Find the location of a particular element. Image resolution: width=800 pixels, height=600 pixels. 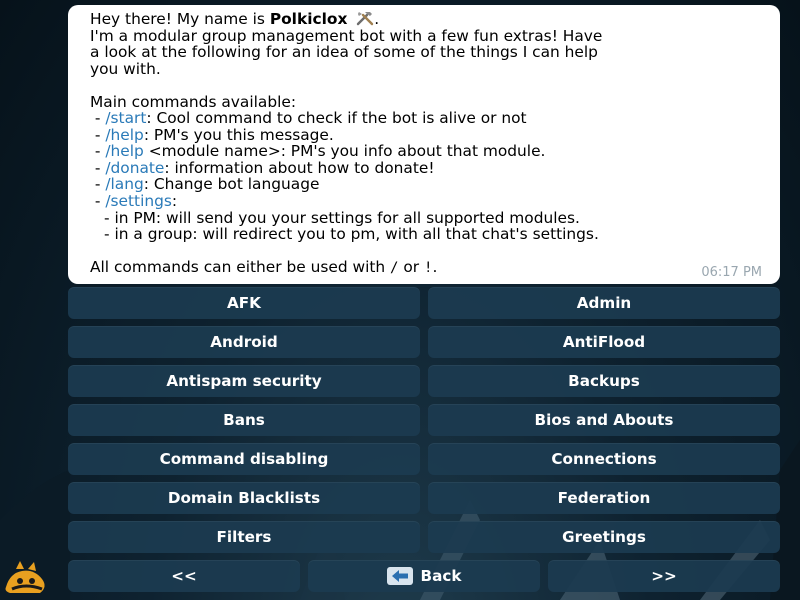

command-line-settings: - /settings: is located at coordinates (428, 201).